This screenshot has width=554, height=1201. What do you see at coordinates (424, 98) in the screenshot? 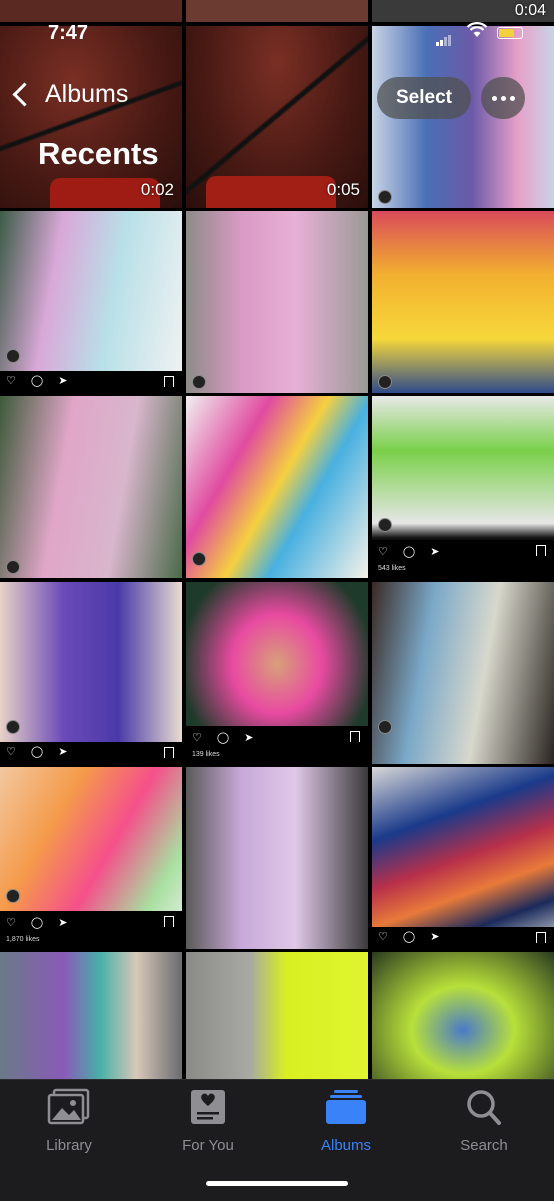
I see `select-button: Select` at bounding box center [424, 98].